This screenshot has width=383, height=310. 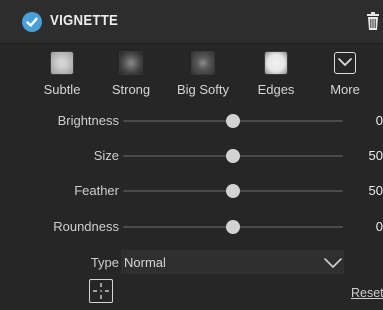 What do you see at coordinates (345, 89) in the screenshot?
I see `preset-label: More` at bounding box center [345, 89].